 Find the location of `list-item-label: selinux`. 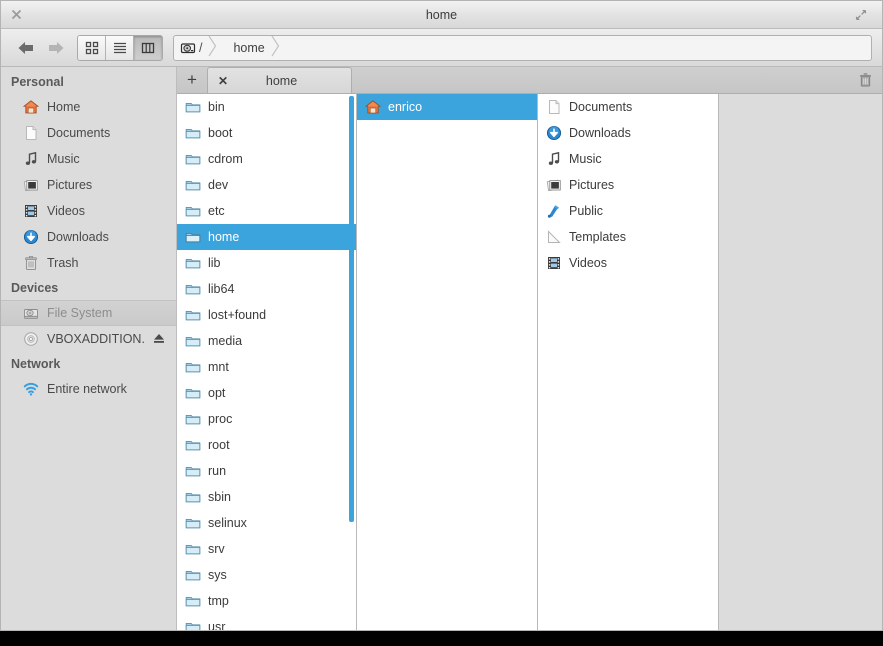

list-item-label: selinux is located at coordinates (227, 523).